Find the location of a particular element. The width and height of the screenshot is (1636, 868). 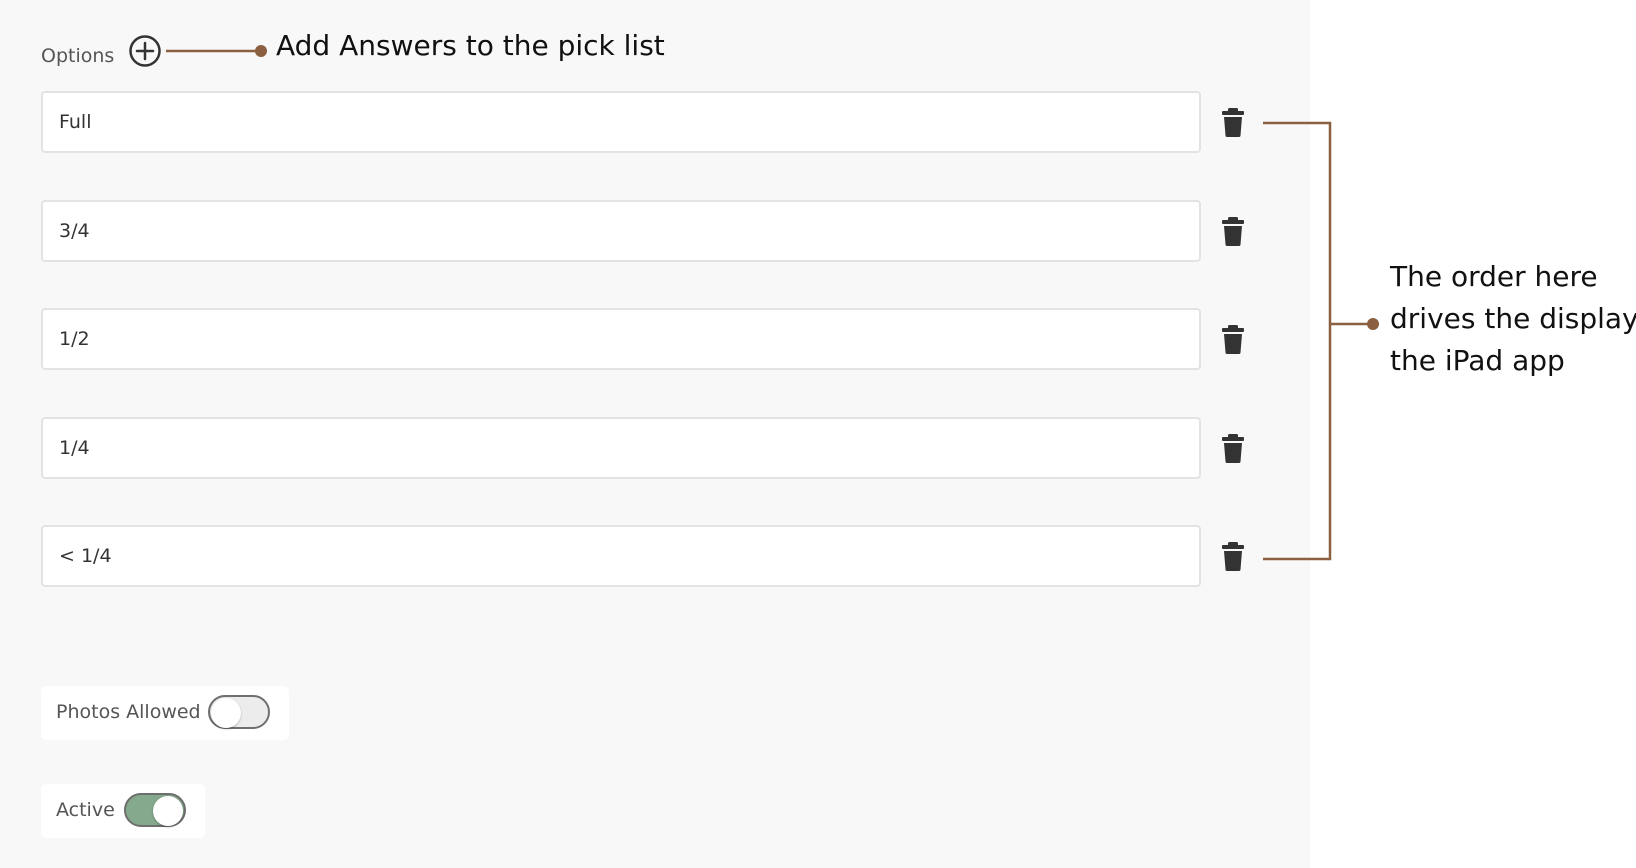

order-annotation-line: drives the display is located at coordinates (1513, 318).